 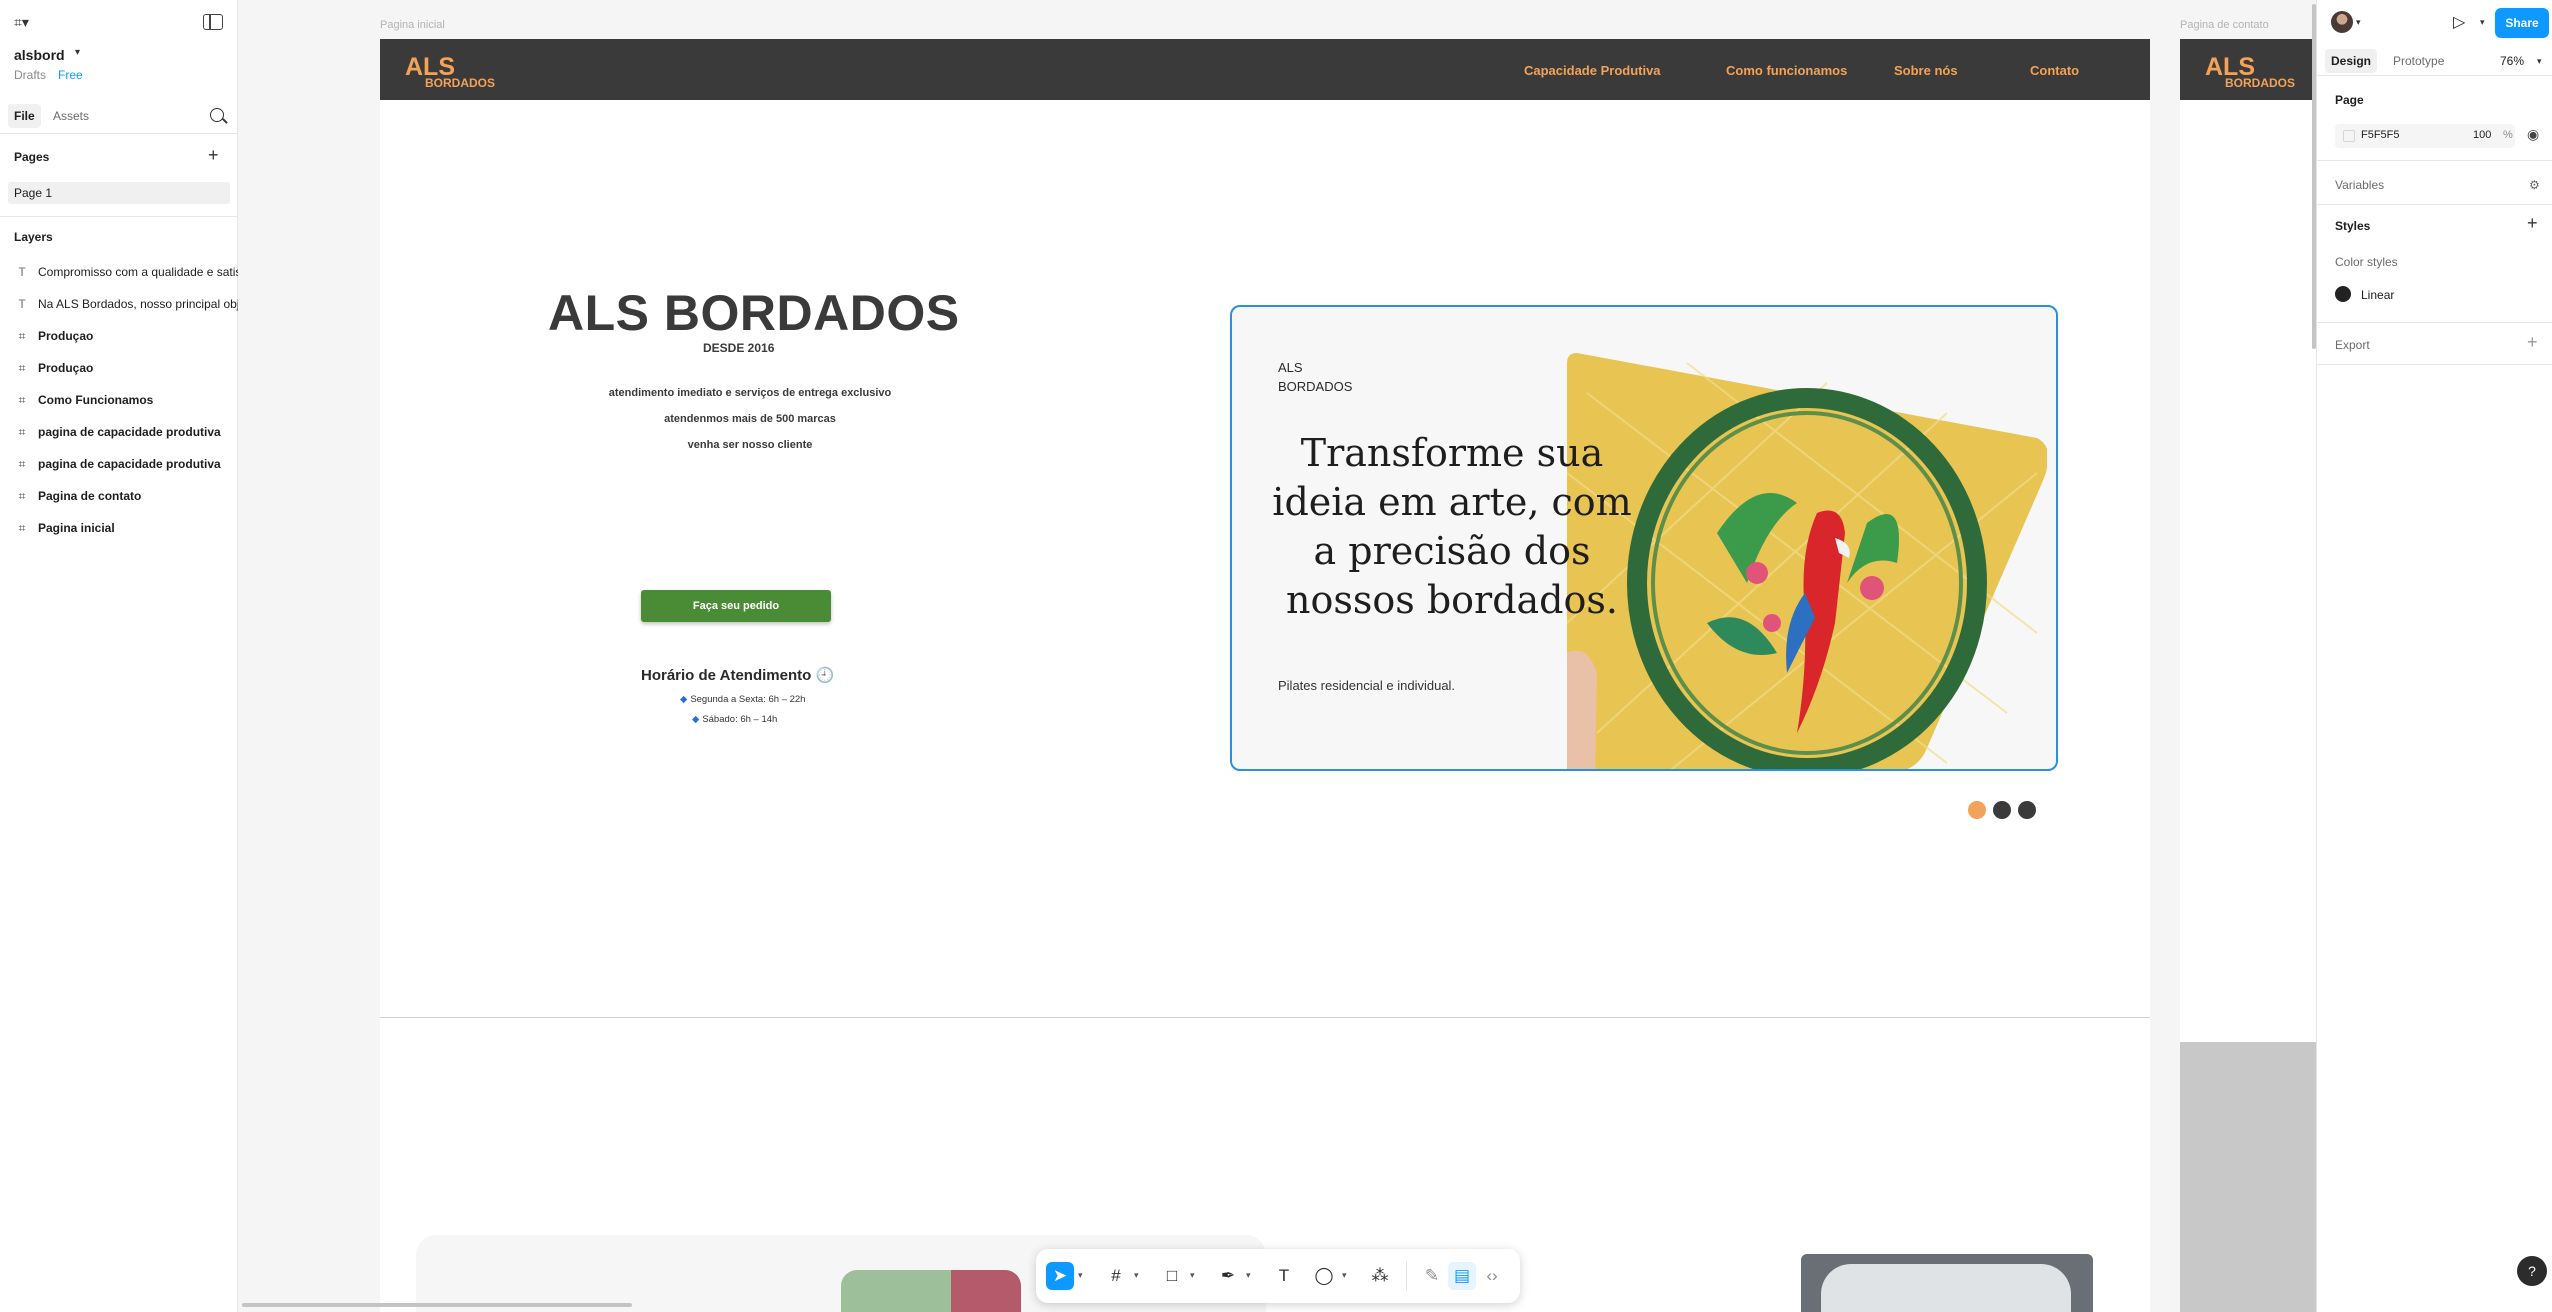 What do you see at coordinates (1290, 367) in the screenshot?
I see `card-logo-line1: ALS` at bounding box center [1290, 367].